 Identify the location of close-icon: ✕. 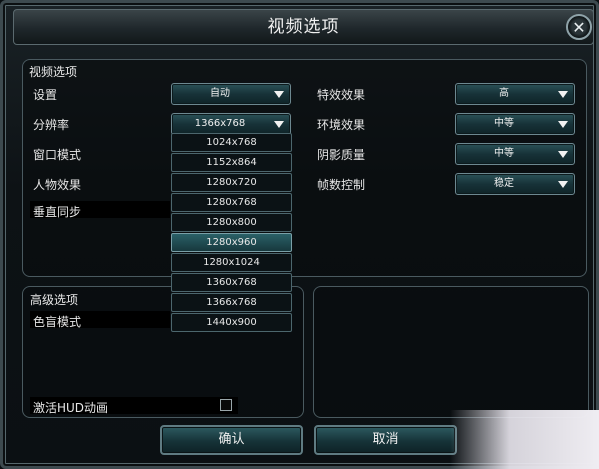
(579, 27).